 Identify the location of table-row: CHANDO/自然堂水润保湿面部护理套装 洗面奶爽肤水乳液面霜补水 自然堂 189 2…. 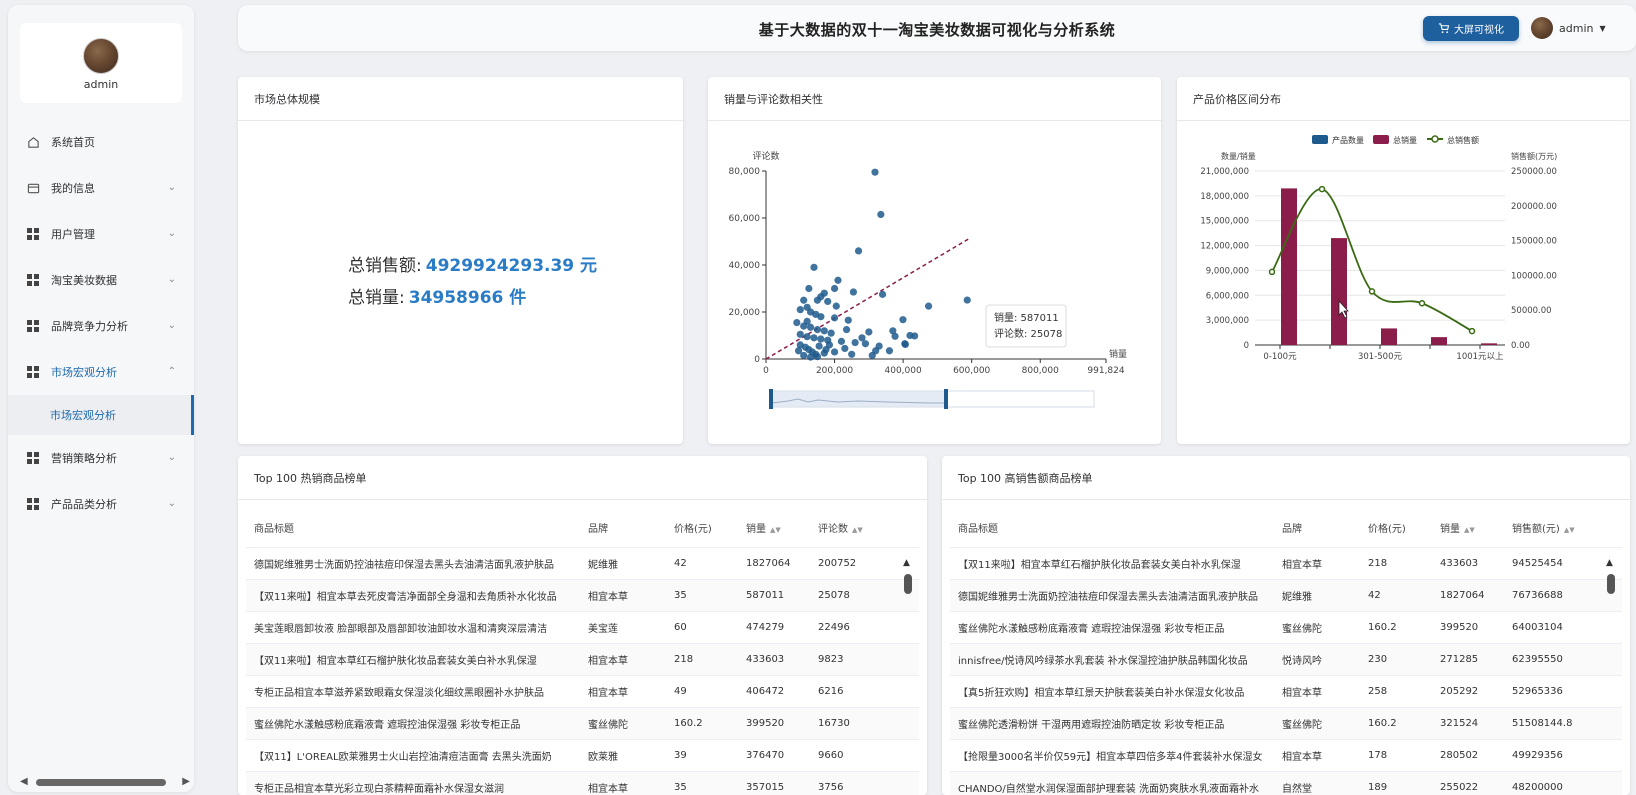
(1286, 783).